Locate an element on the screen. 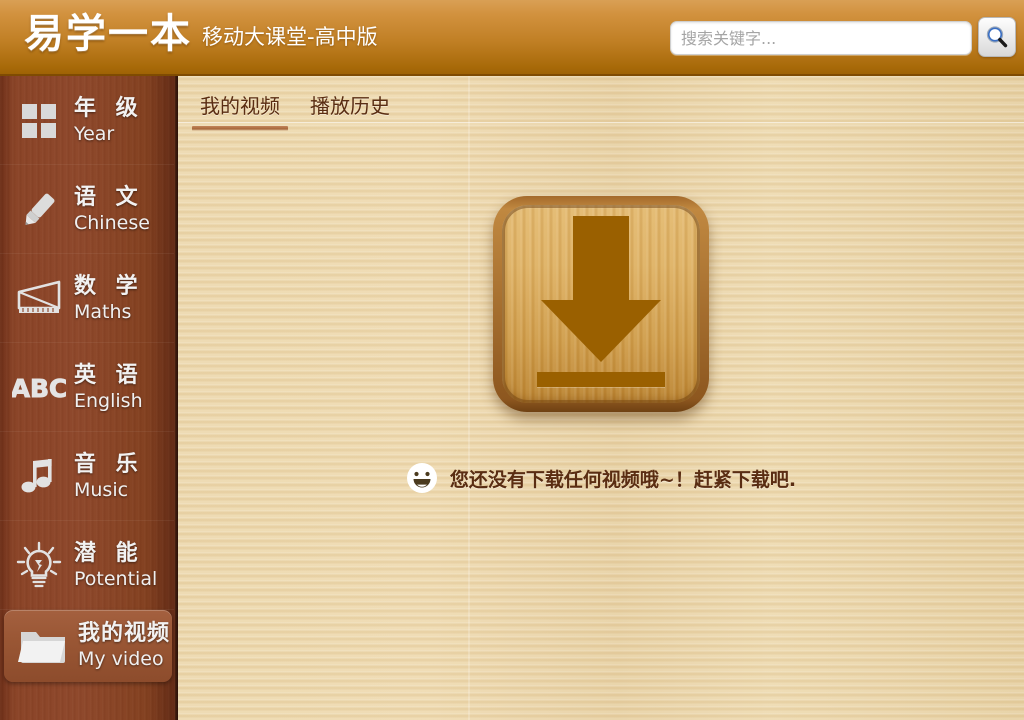 The image size is (1024, 720). download-icon is located at coordinates (601, 304).